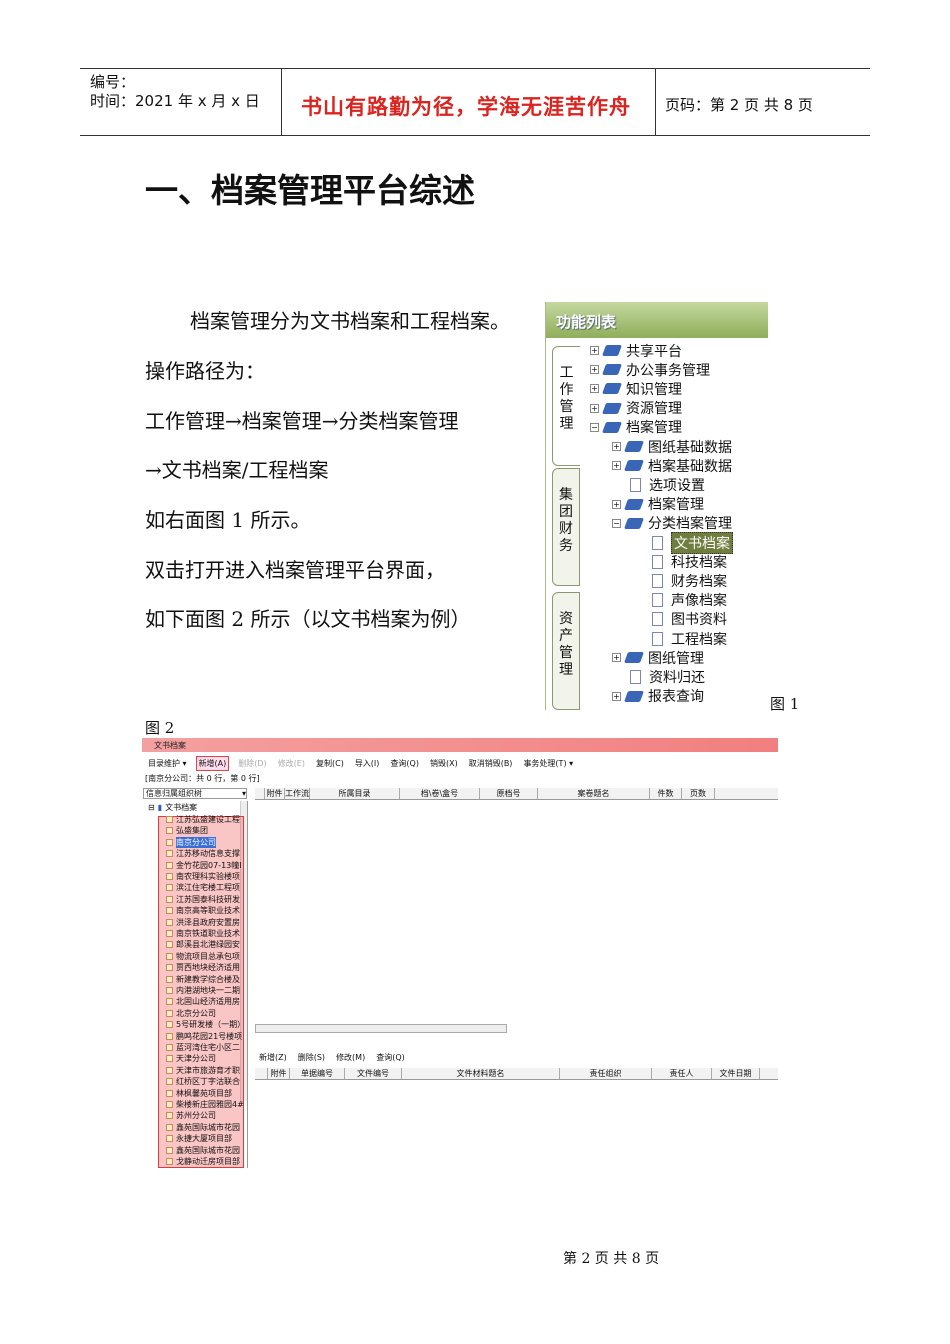  Describe the element at coordinates (680, 580) in the screenshot. I see `tree-node: 财务档案` at that location.